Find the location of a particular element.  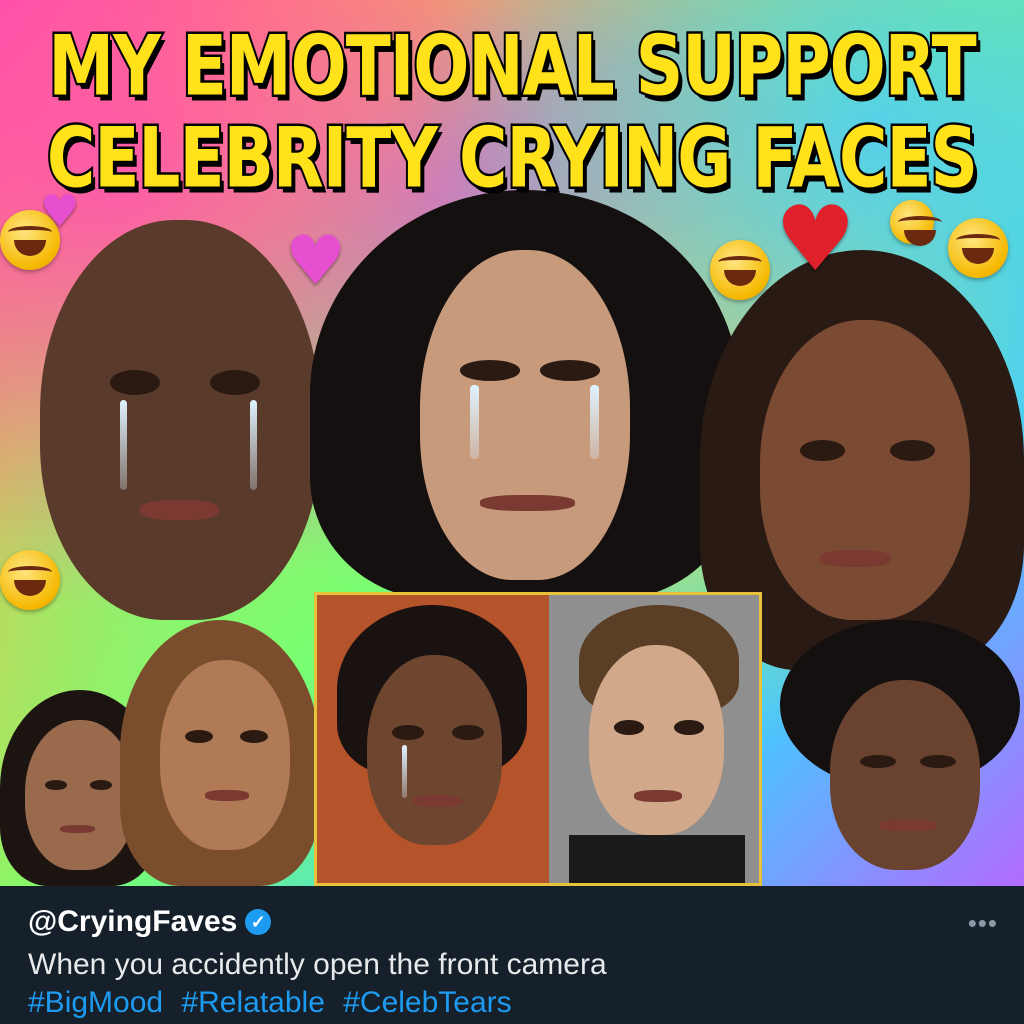

handle-row: @CryingFaves ✓ is located at coordinates (512, 922).